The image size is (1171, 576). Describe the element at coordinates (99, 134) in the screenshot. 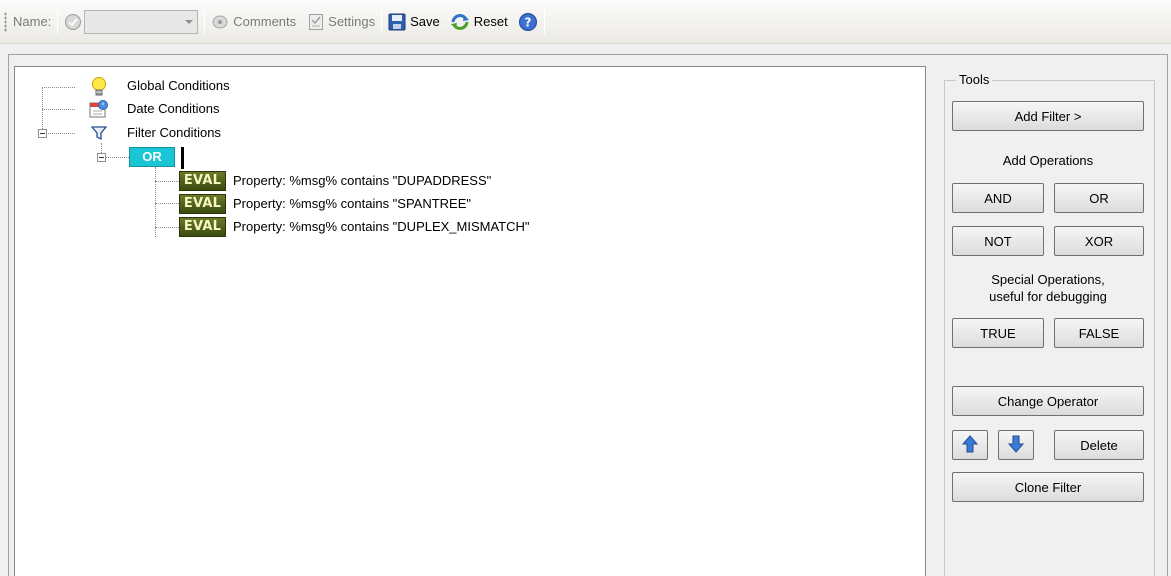

I see `funnel-icon` at that location.